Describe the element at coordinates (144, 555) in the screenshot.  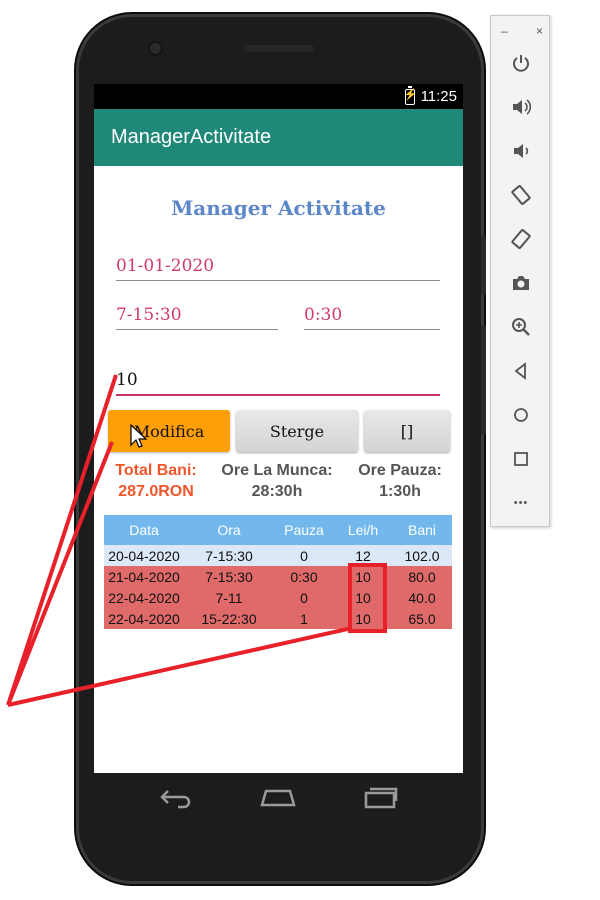
I see `cell-date: 20-04-2020` at that location.